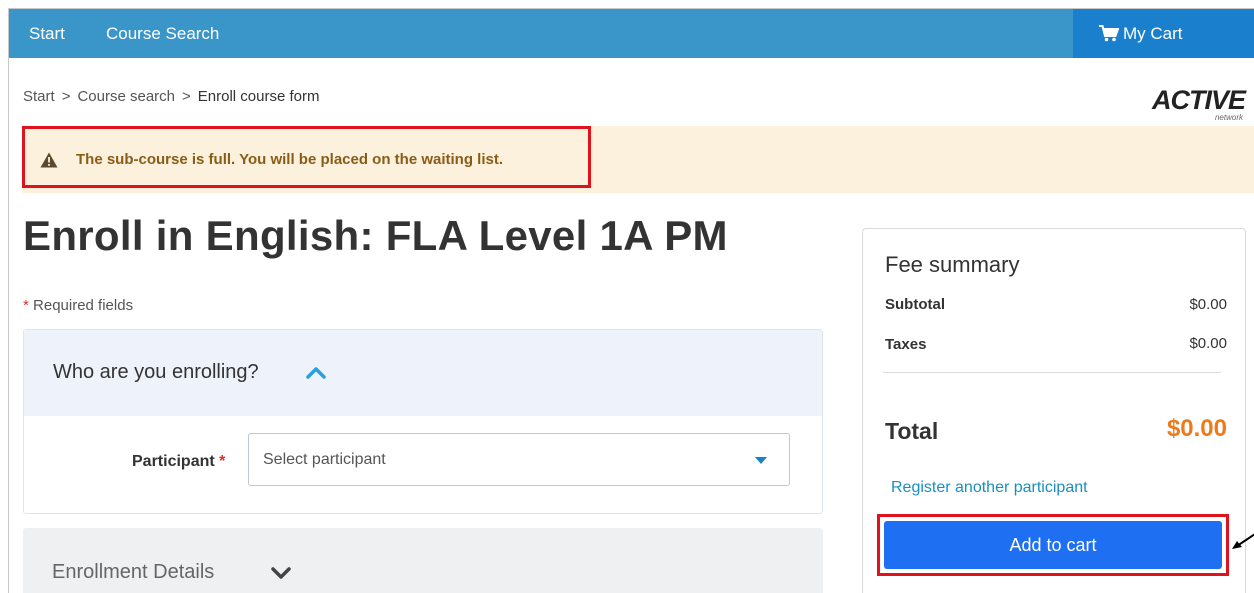  What do you see at coordinates (1198, 100) in the screenshot?
I see `logo-wordmark: ACTIVE` at bounding box center [1198, 100].